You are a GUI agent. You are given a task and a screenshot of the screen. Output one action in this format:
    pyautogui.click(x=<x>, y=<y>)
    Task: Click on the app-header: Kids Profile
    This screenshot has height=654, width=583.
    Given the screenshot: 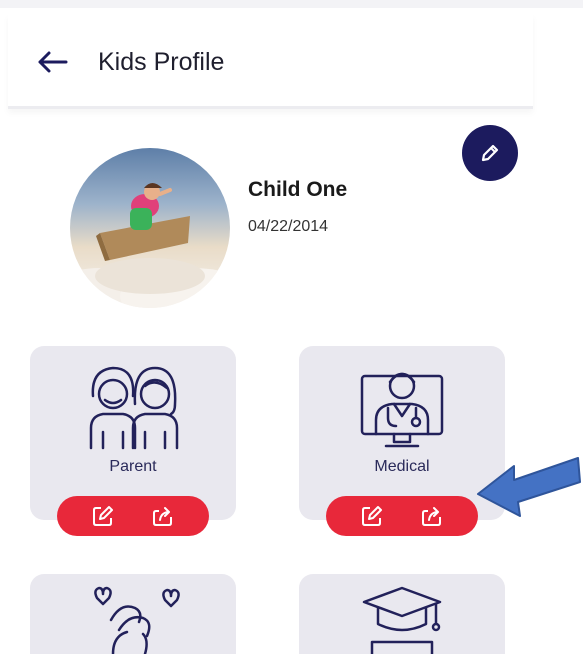 What is the action you would take?
    pyautogui.click(x=270, y=61)
    